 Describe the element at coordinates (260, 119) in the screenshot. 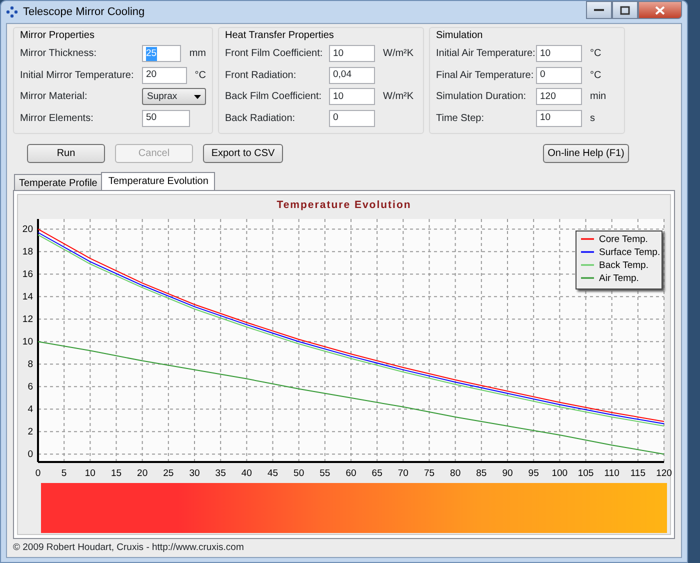

I see `field-label: Back Radiation:` at that location.